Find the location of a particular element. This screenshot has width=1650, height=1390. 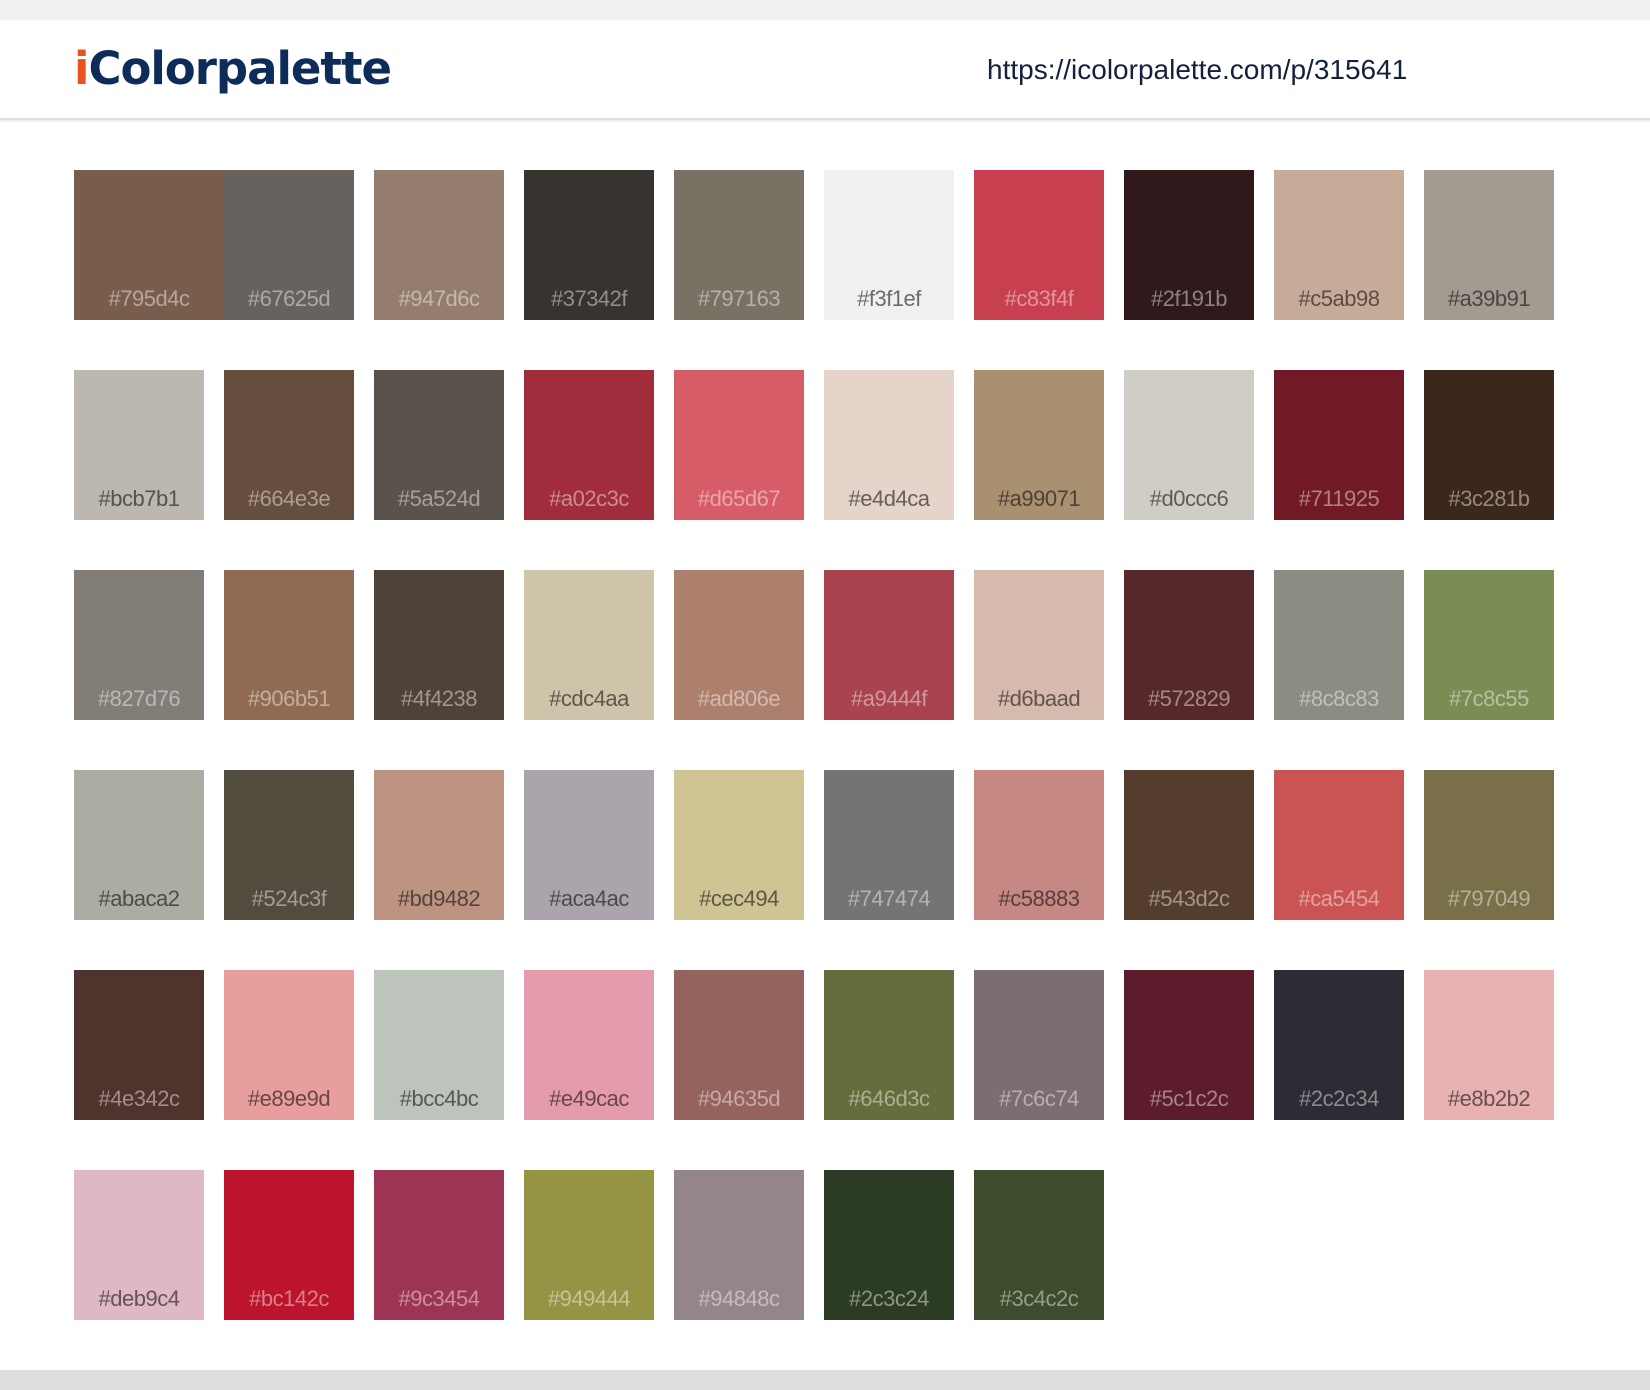

color-swatch: #d65d67 is located at coordinates (739, 445).